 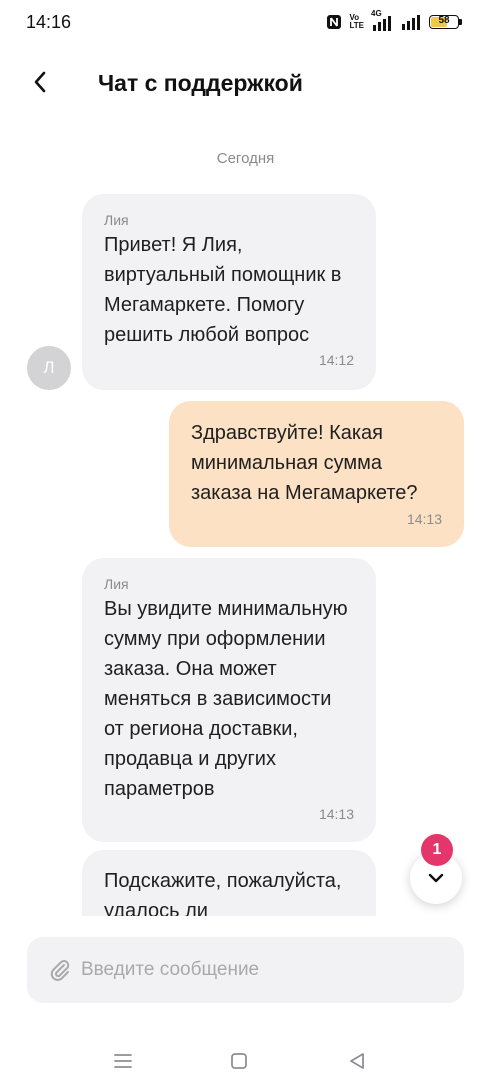 I want to click on message-text: Подскажите, пожалуйста, удалось ли, so click(x=223, y=893).